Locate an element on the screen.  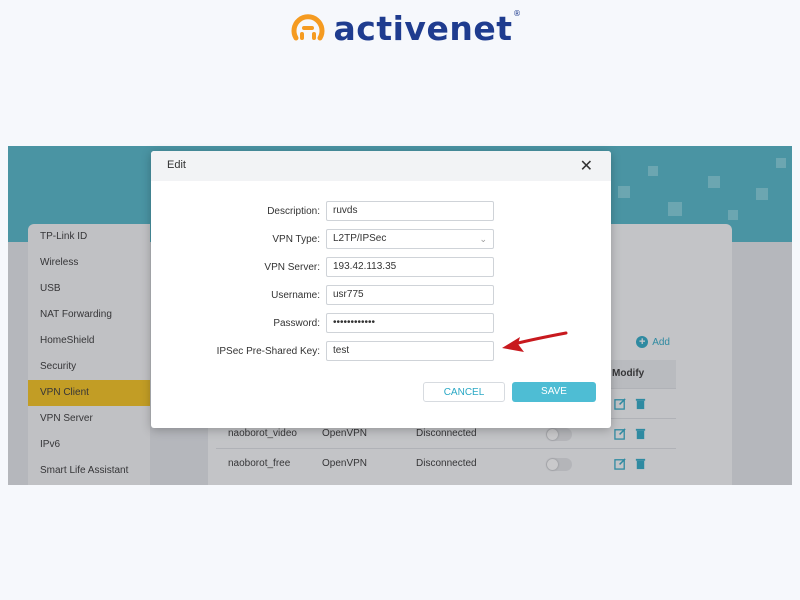
dialog-title: Edit is located at coordinates (176, 165).